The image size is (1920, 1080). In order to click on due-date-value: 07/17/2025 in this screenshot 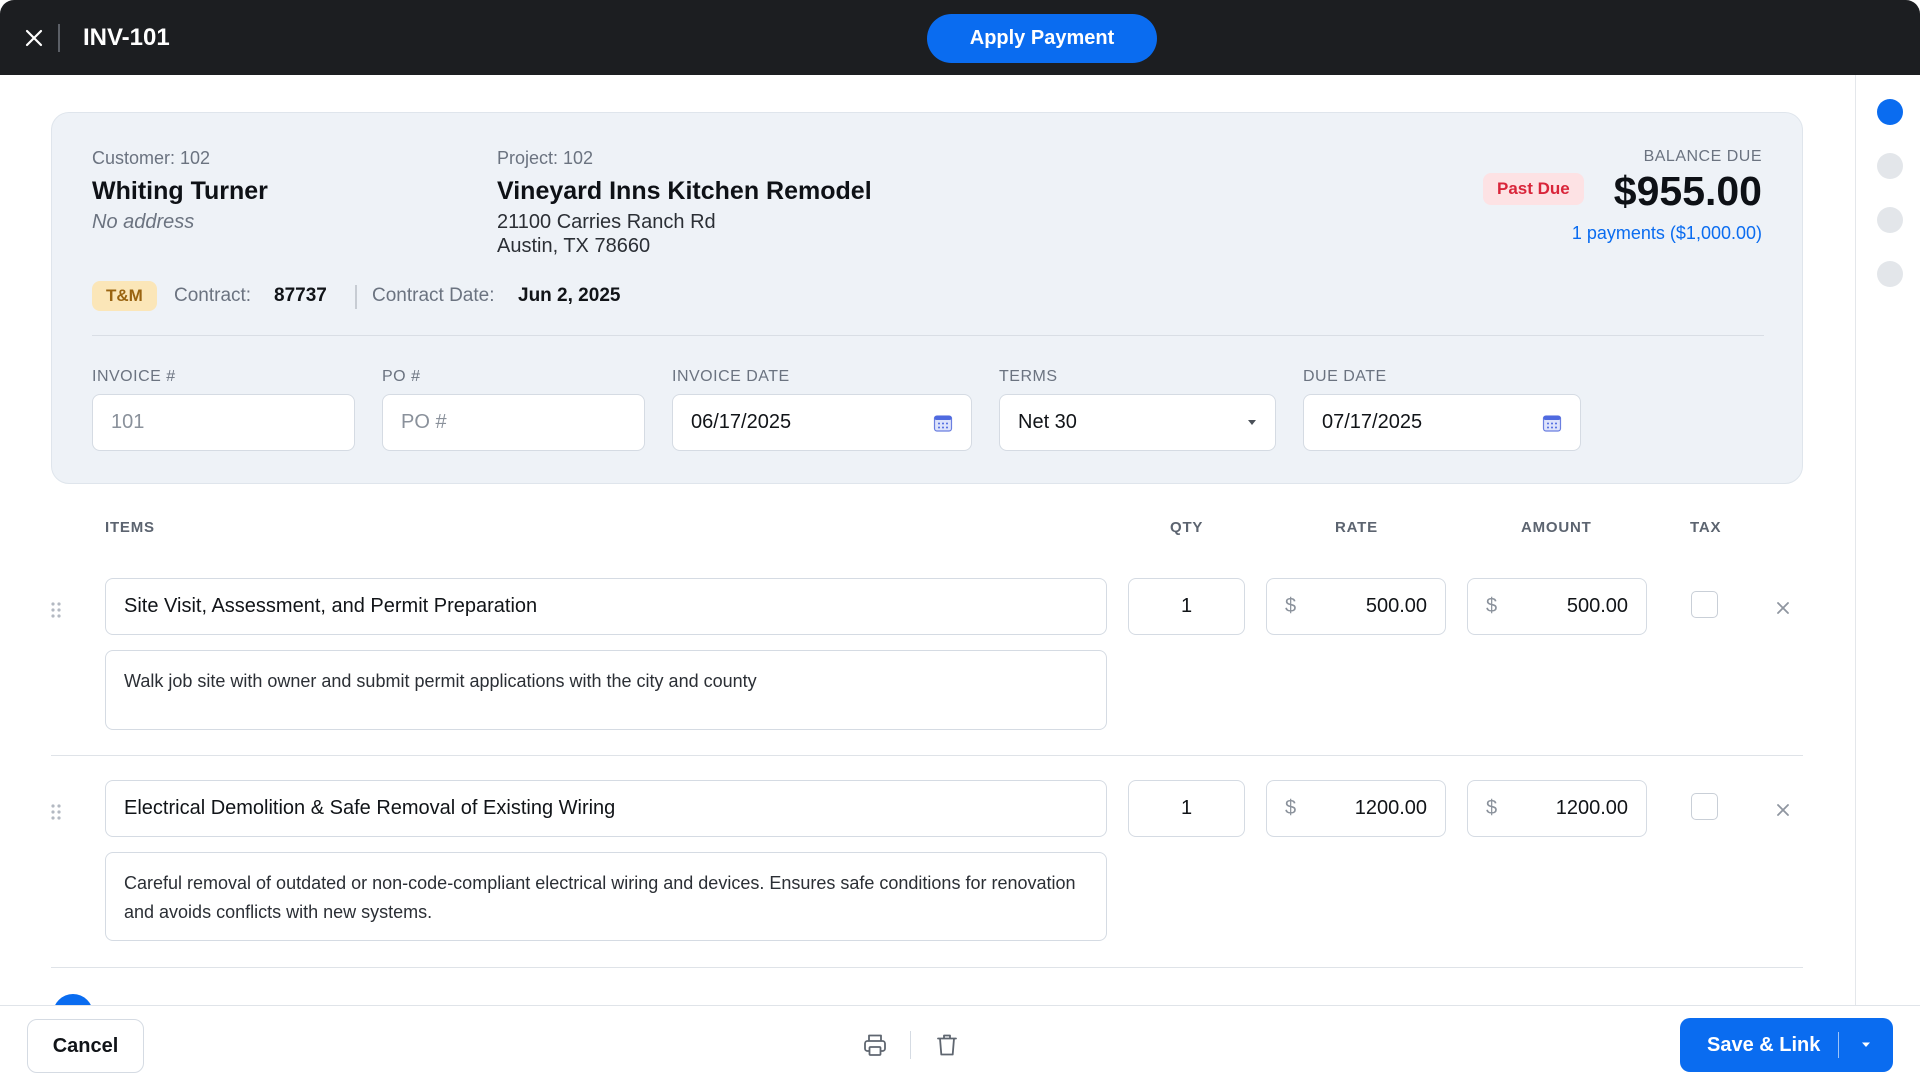, I will do `click(1372, 422)`.